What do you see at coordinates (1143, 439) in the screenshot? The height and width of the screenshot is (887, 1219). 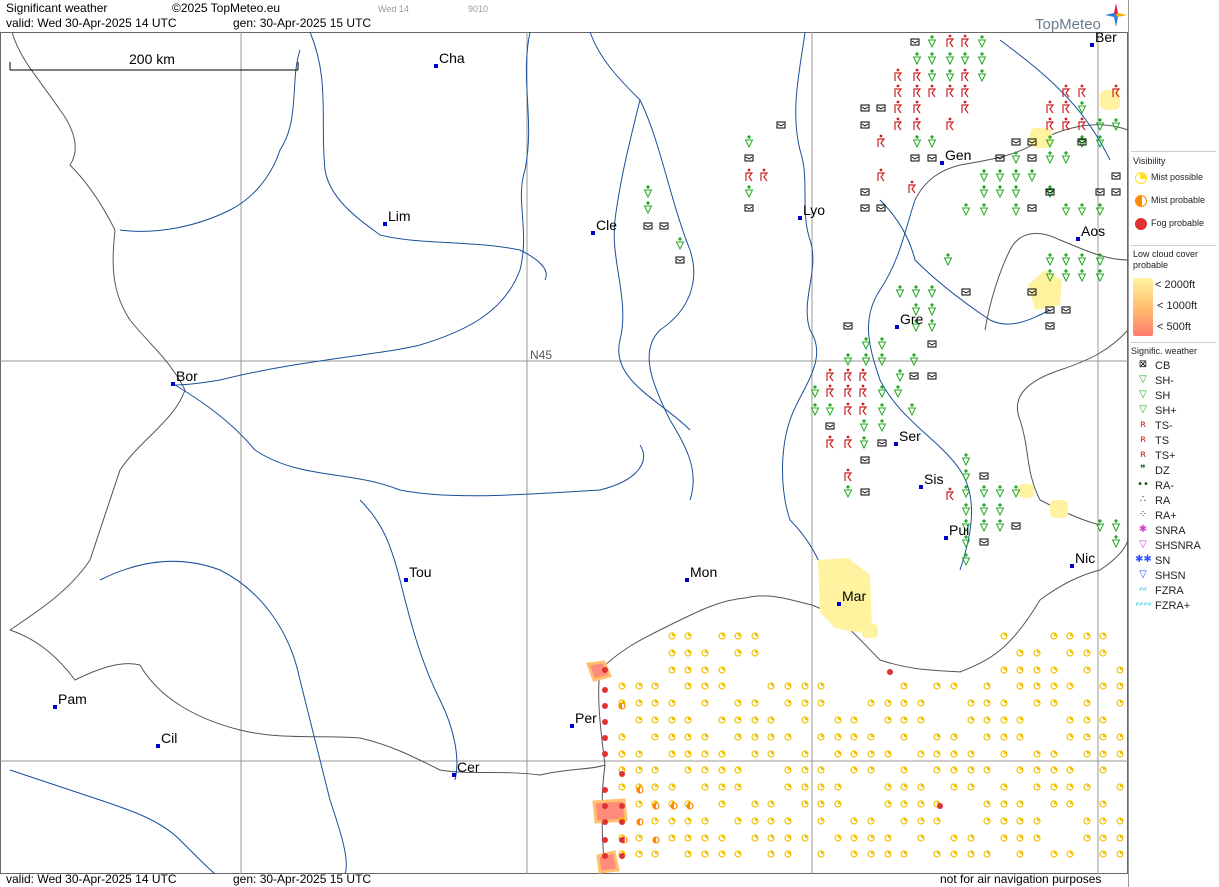 I see `thunderstorm-icon: ʀ` at bounding box center [1143, 439].